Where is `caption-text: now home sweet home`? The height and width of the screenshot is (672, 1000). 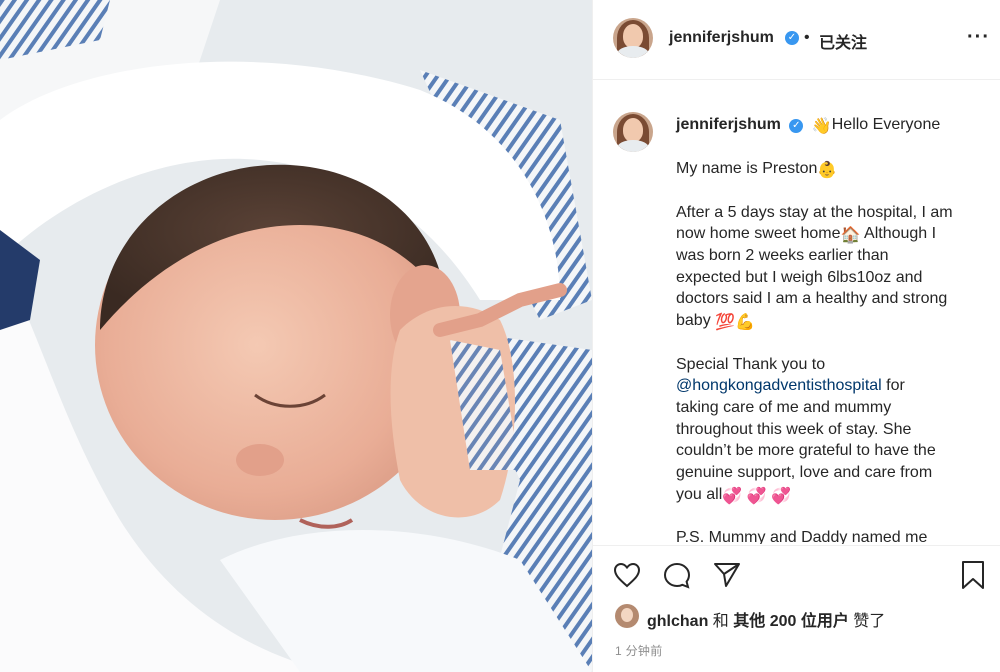 caption-text: now home sweet home is located at coordinates (758, 233).